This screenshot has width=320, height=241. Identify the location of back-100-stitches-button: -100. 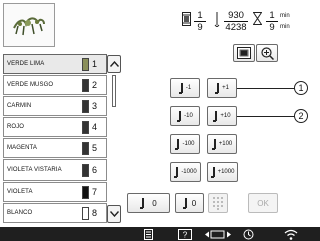
(185, 144).